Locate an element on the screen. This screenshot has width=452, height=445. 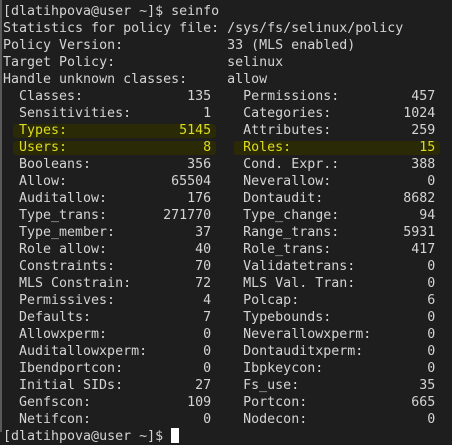
stat-row: Constraints: 70 Validatetrans: 0 is located at coordinates (227, 266).